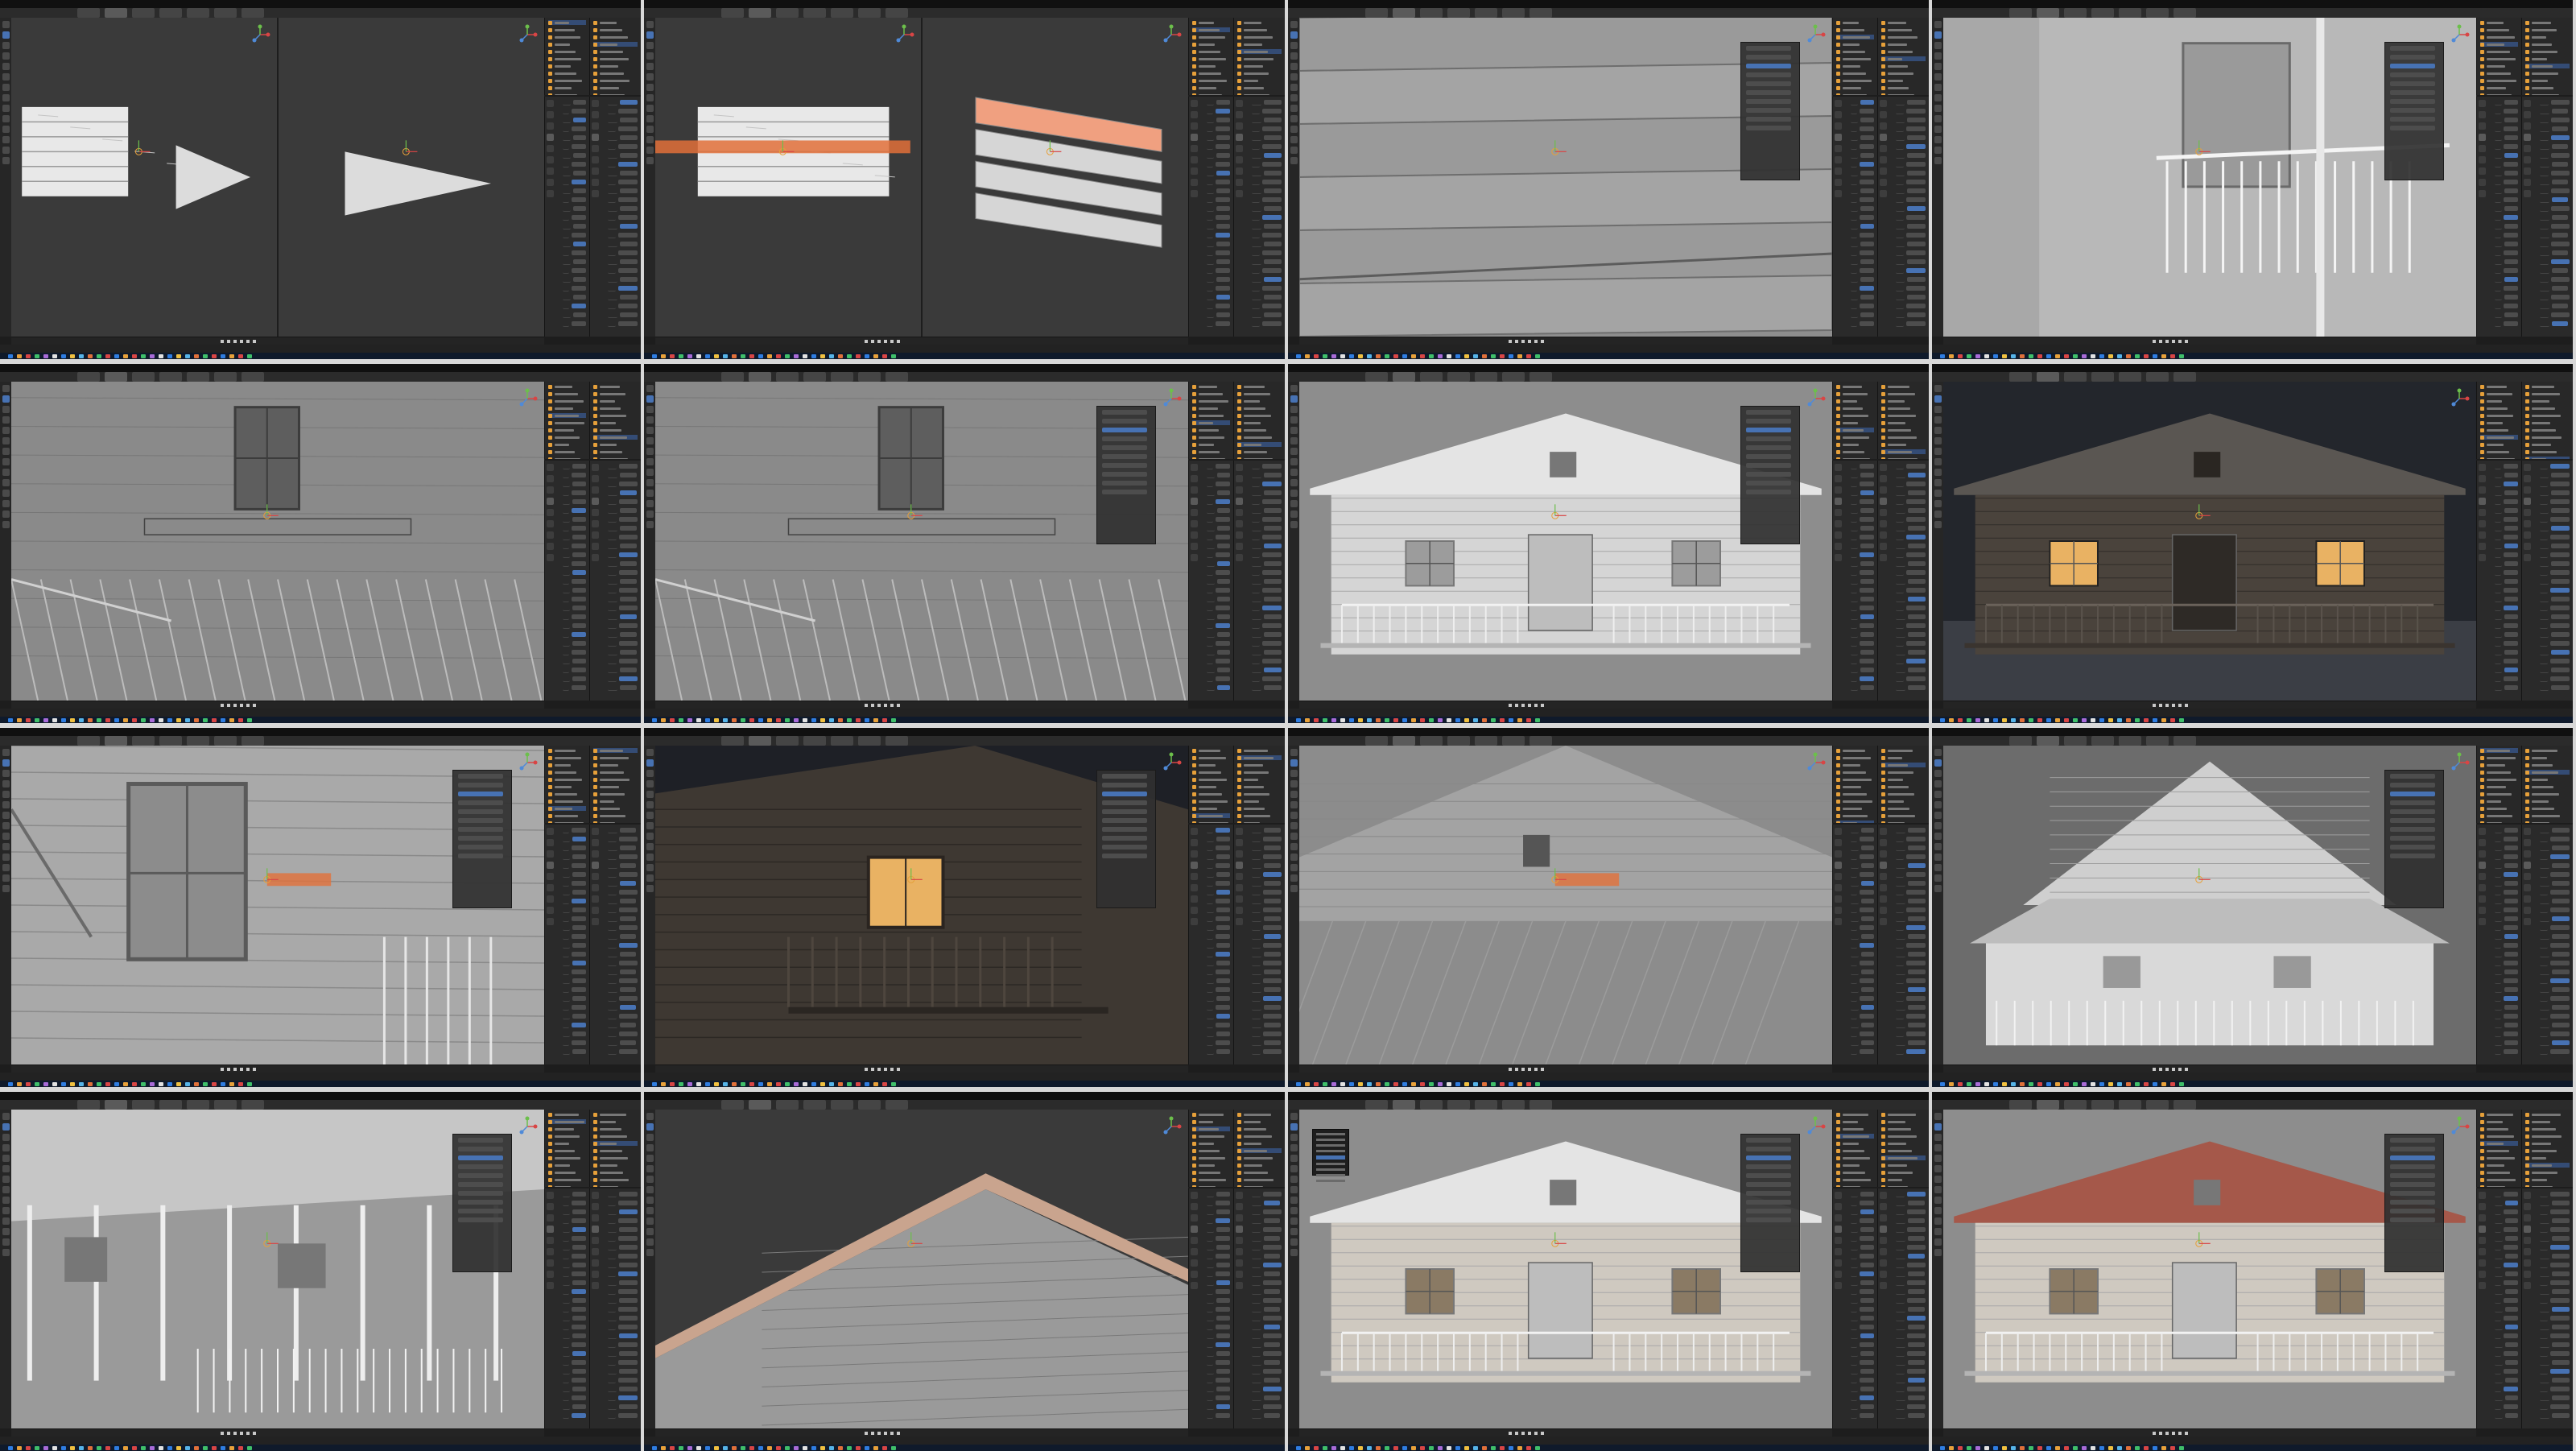 This screenshot has height=1451, width=2576. What do you see at coordinates (1210, 944) in the screenshot?
I see `properties-editor` at bounding box center [1210, 944].